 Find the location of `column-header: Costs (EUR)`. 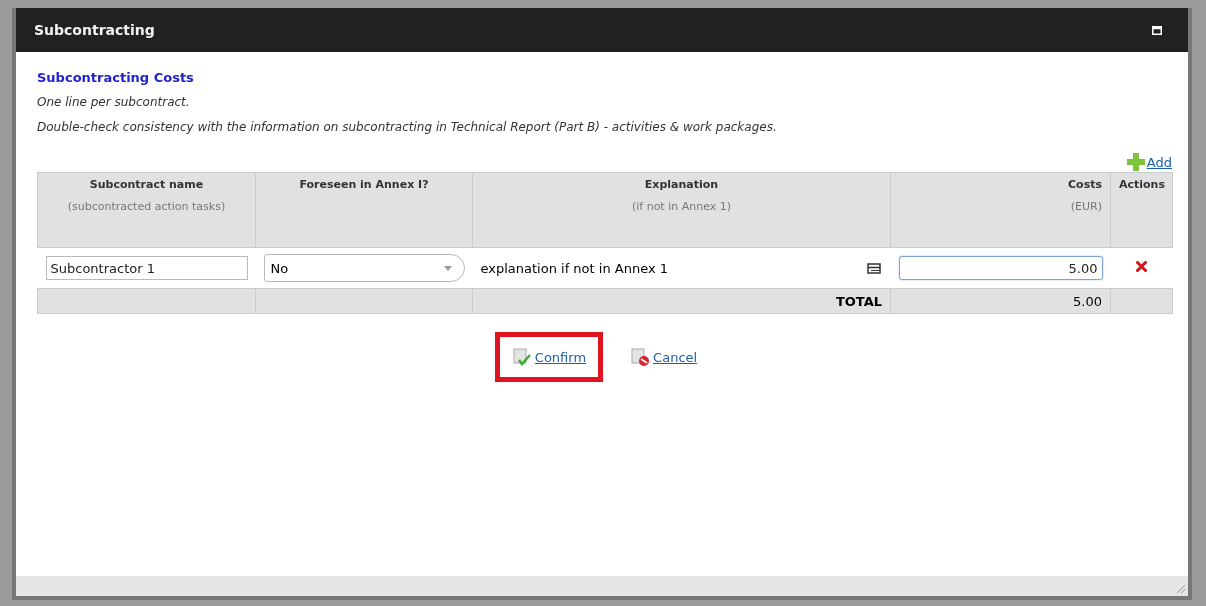

column-header: Costs (EUR) is located at coordinates (1000, 210).